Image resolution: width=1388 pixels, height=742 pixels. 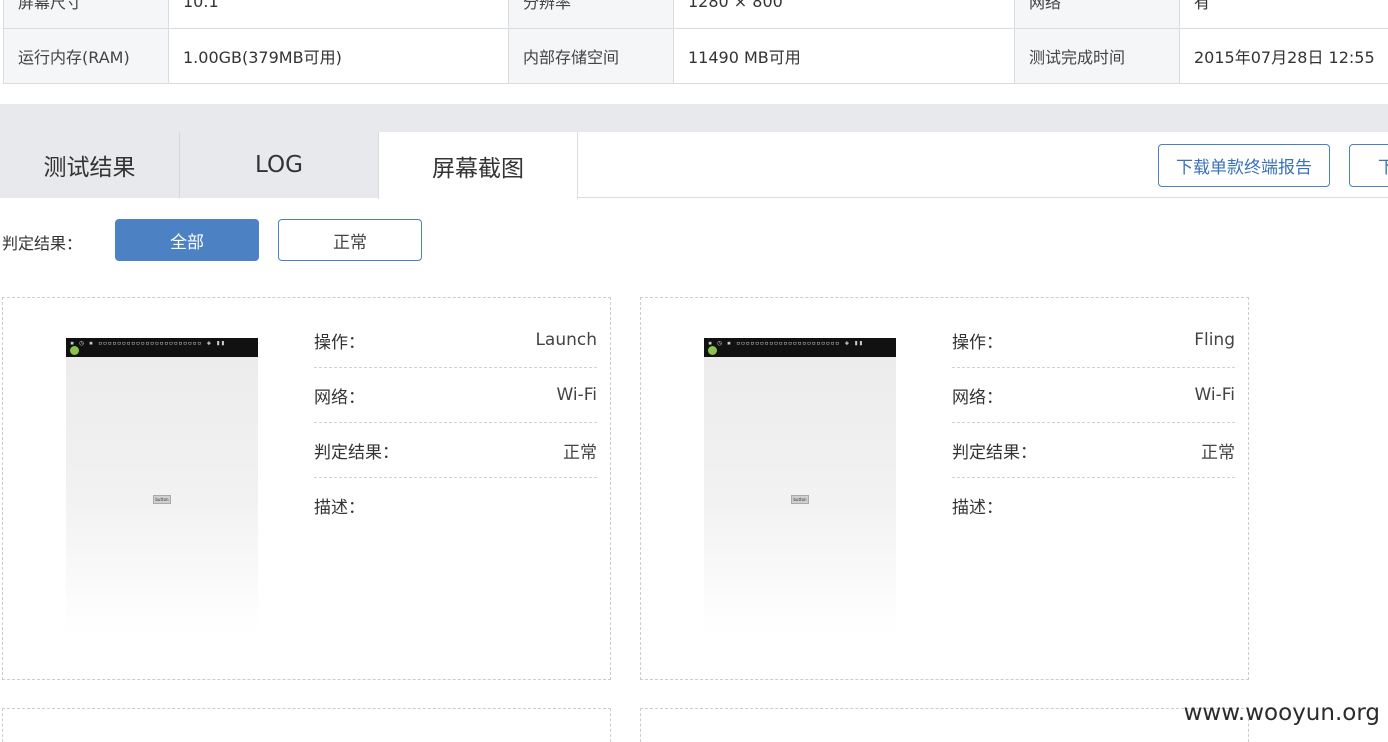 What do you see at coordinates (591, 56) in the screenshot?
I see `spec-key: 内部存储空间` at bounding box center [591, 56].